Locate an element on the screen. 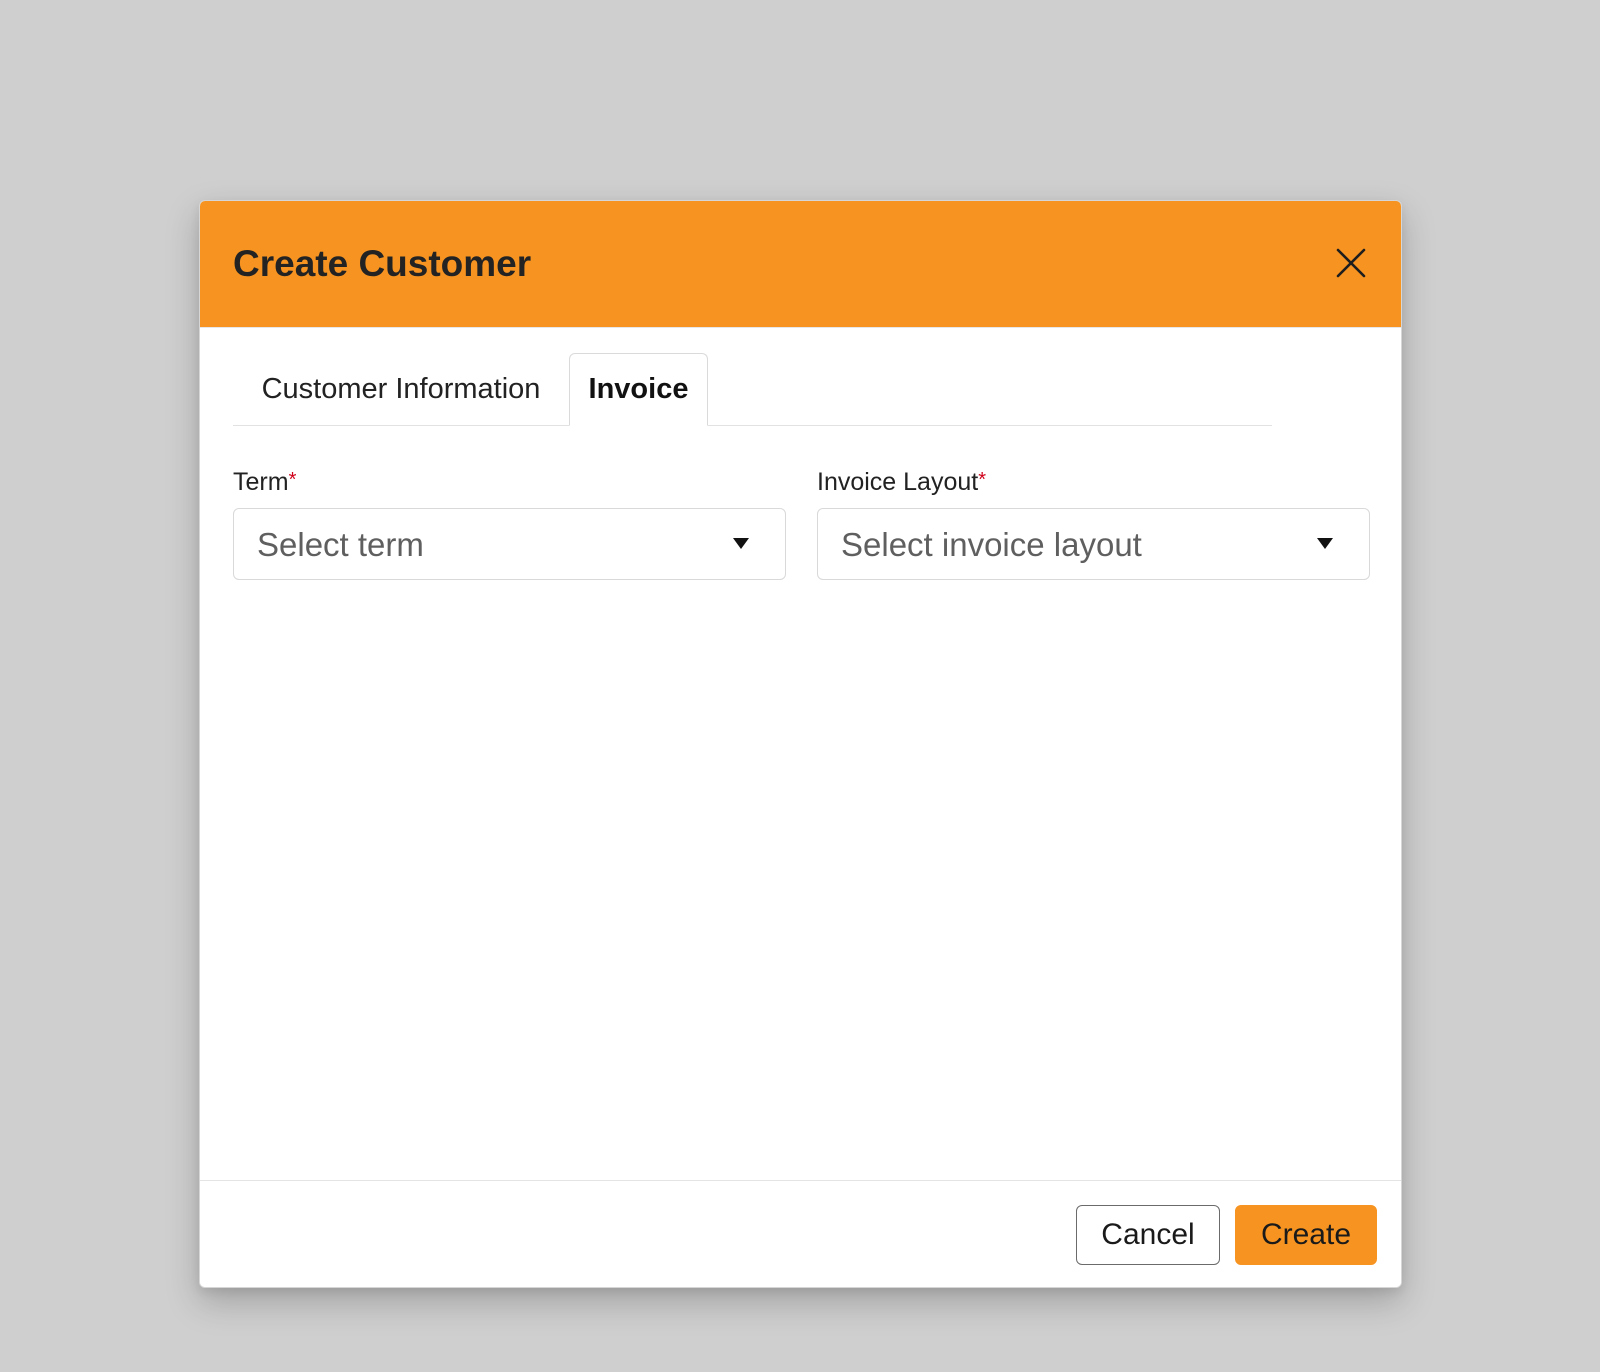 The width and height of the screenshot is (1600, 1372). invoice-layout-label-text: Invoice Layout is located at coordinates (898, 482).